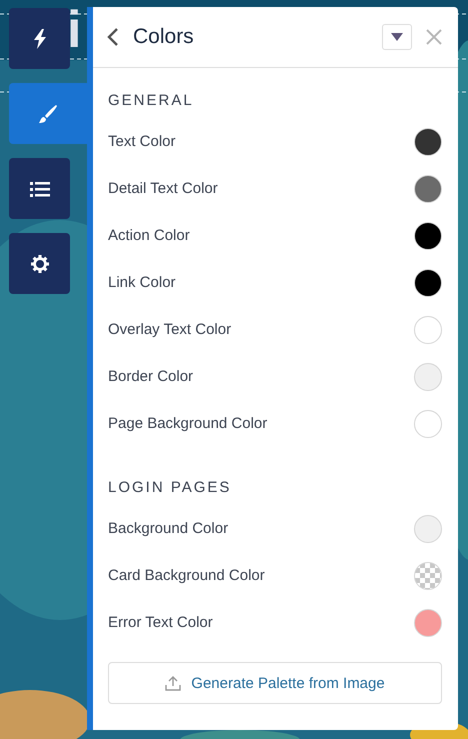 Image resolution: width=468 pixels, height=739 pixels. What do you see at coordinates (186, 575) in the screenshot?
I see `color-label: Card Background Color` at bounding box center [186, 575].